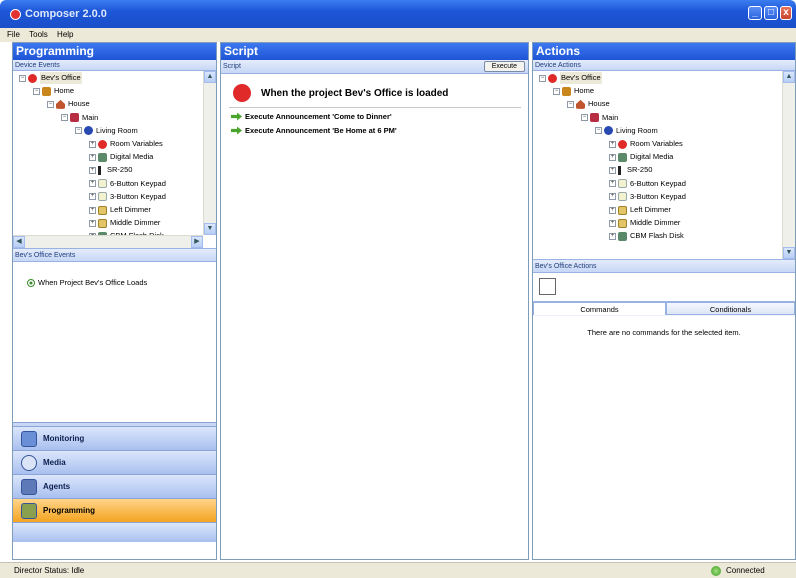 This screenshot has height=578, width=796. I want to click on scroll-right-icon: ▶, so click(197, 242).